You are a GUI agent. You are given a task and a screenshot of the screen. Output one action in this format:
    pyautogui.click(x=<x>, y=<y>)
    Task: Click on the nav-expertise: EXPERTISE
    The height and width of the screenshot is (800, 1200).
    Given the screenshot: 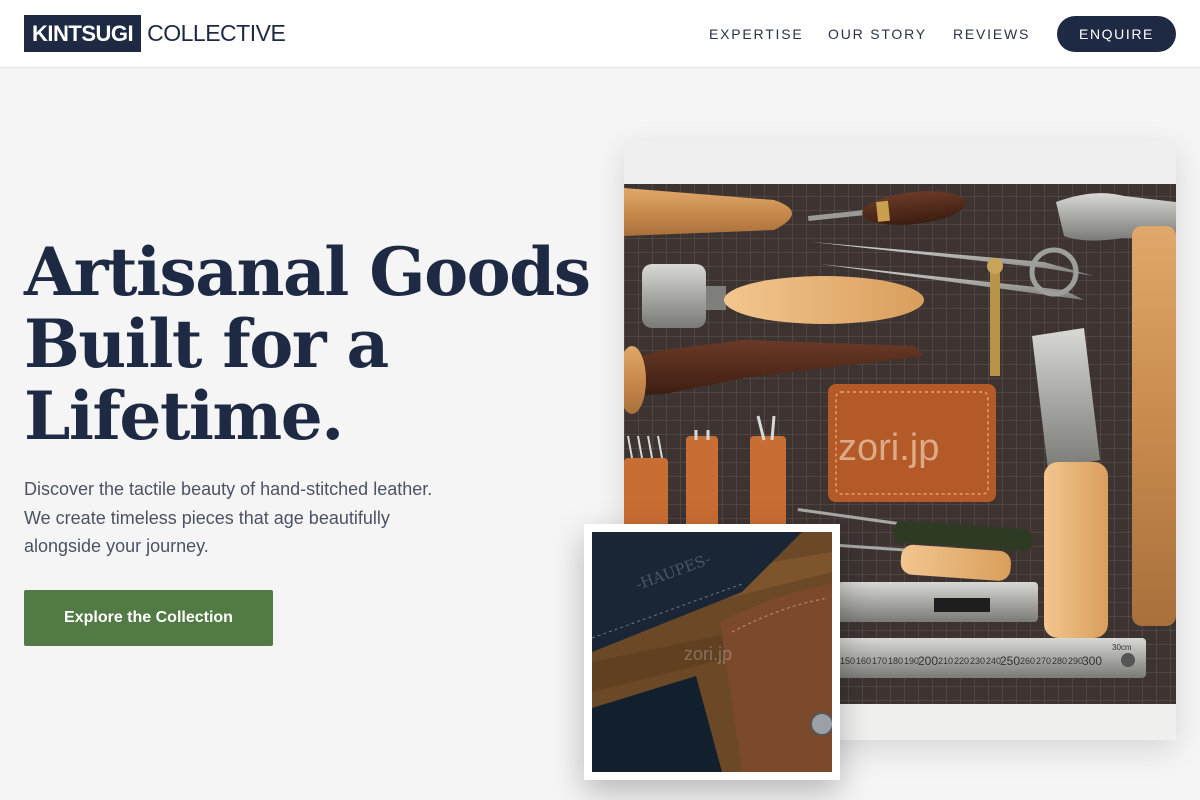 What is the action you would take?
    pyautogui.click(x=756, y=34)
    